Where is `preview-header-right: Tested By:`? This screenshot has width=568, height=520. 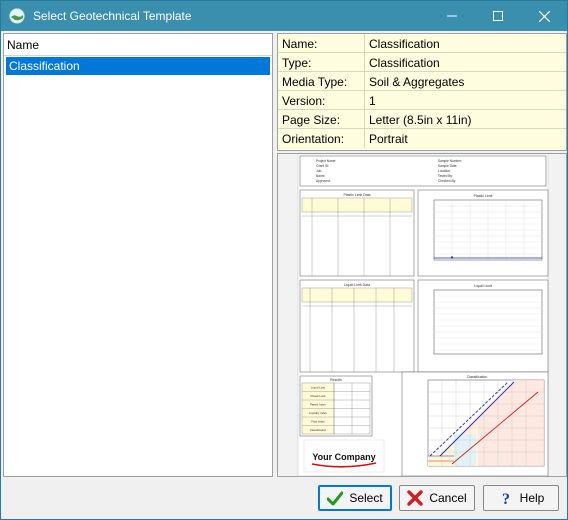
preview-header-right: Tested By: is located at coordinates (445, 176).